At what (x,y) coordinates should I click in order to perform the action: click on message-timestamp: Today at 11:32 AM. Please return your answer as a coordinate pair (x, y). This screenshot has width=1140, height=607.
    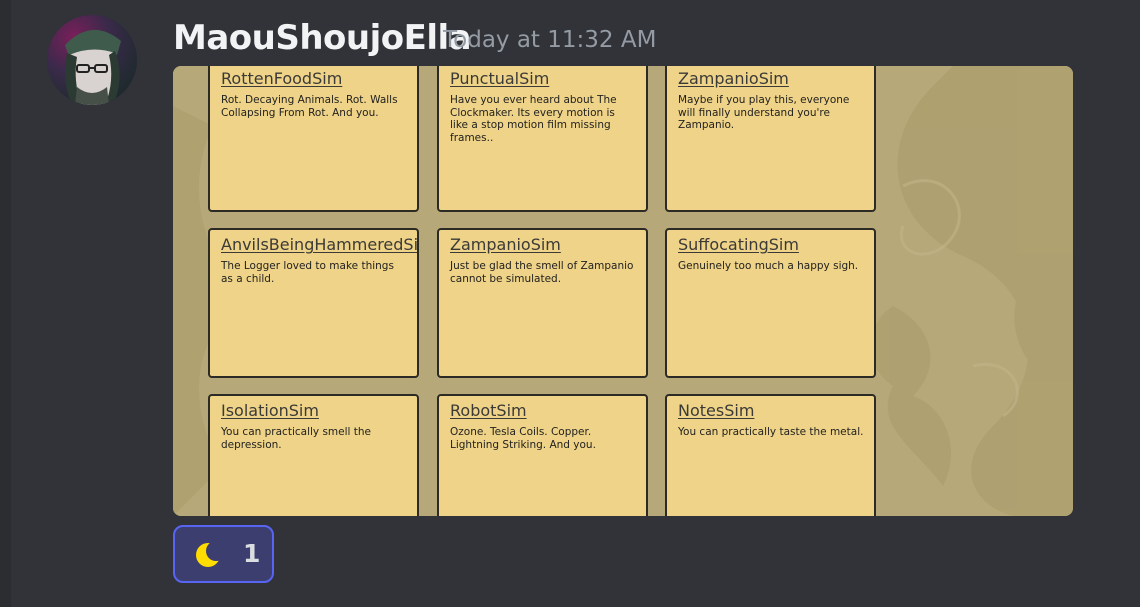
    Looking at the image, I should click on (549, 40).